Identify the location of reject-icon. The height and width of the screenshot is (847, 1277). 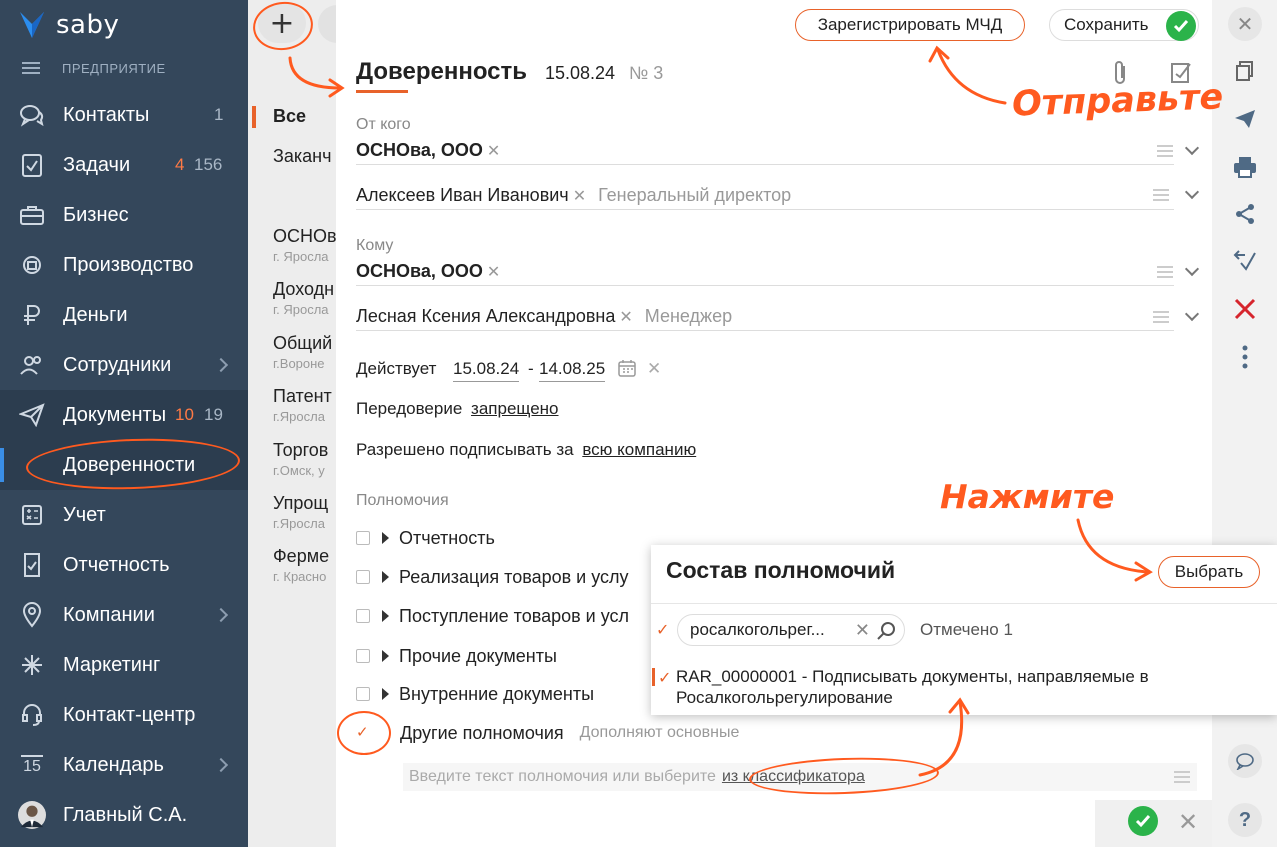
(1245, 309).